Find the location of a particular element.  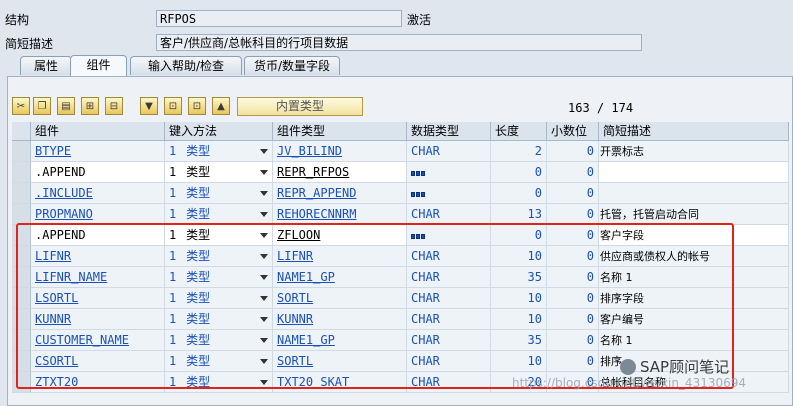

component-type-cell: REHORECNNRM is located at coordinates (340, 214).